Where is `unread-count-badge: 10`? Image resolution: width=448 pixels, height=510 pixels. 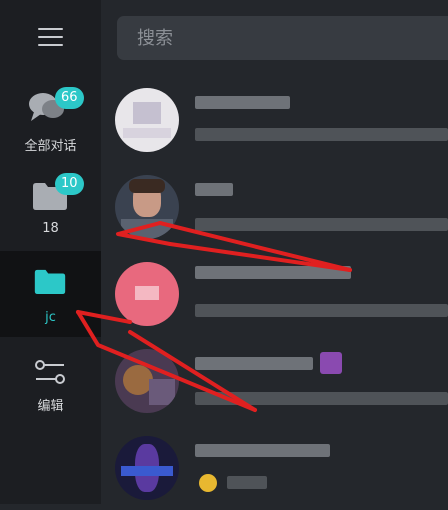
unread-count-badge: 10 is located at coordinates (69, 184).